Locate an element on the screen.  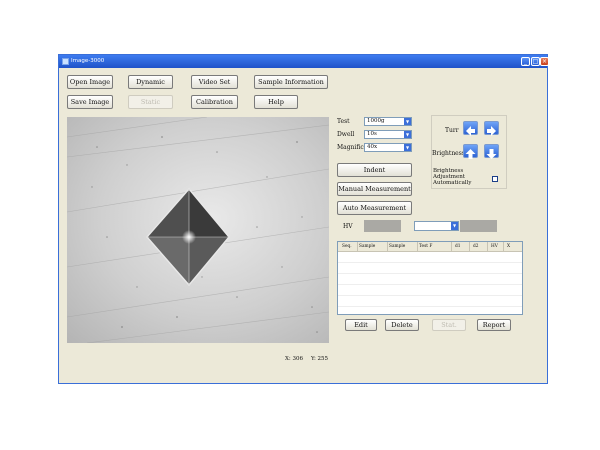
test-force-select: 1000g ▼ is located at coordinates (388, 121).